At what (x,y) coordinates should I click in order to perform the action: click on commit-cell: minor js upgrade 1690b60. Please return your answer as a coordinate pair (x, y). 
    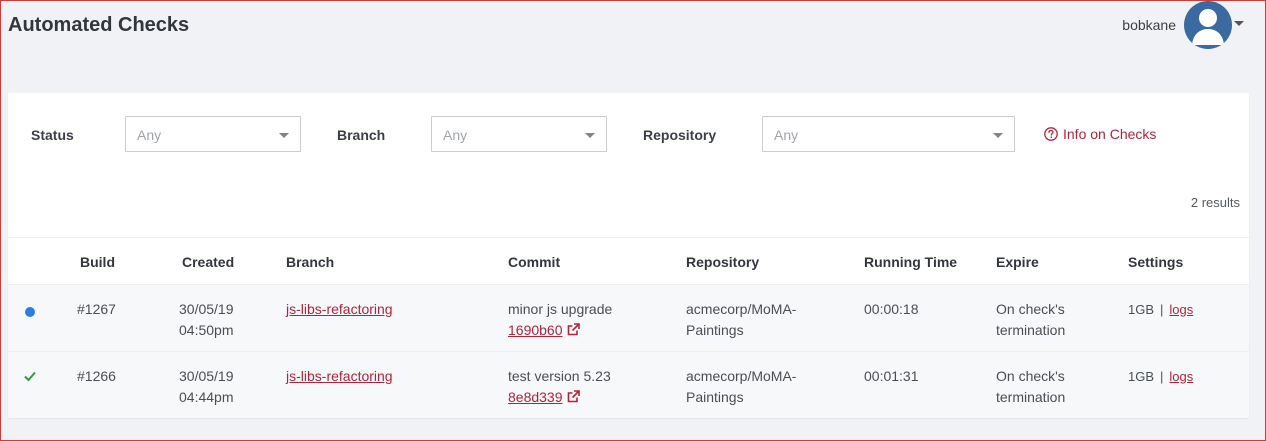
    Looking at the image, I should click on (560, 320).